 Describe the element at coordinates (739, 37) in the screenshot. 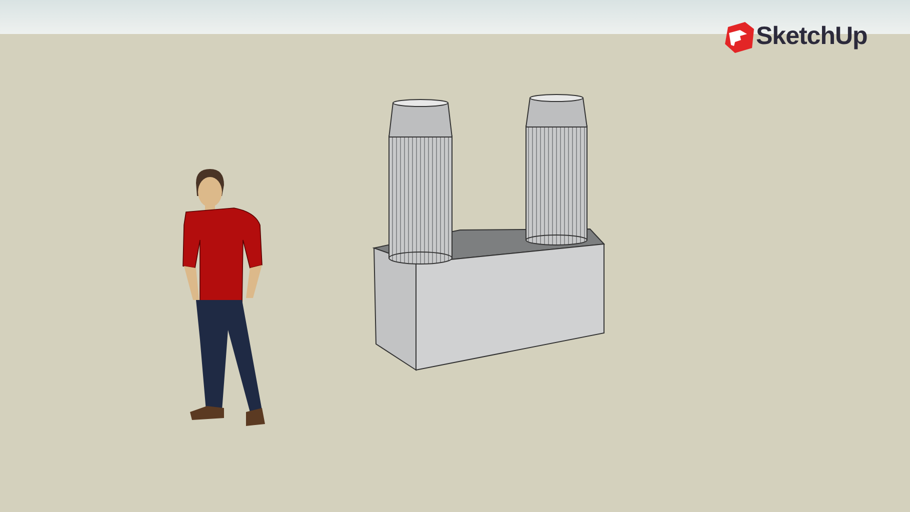

I see `logo-icon` at that location.